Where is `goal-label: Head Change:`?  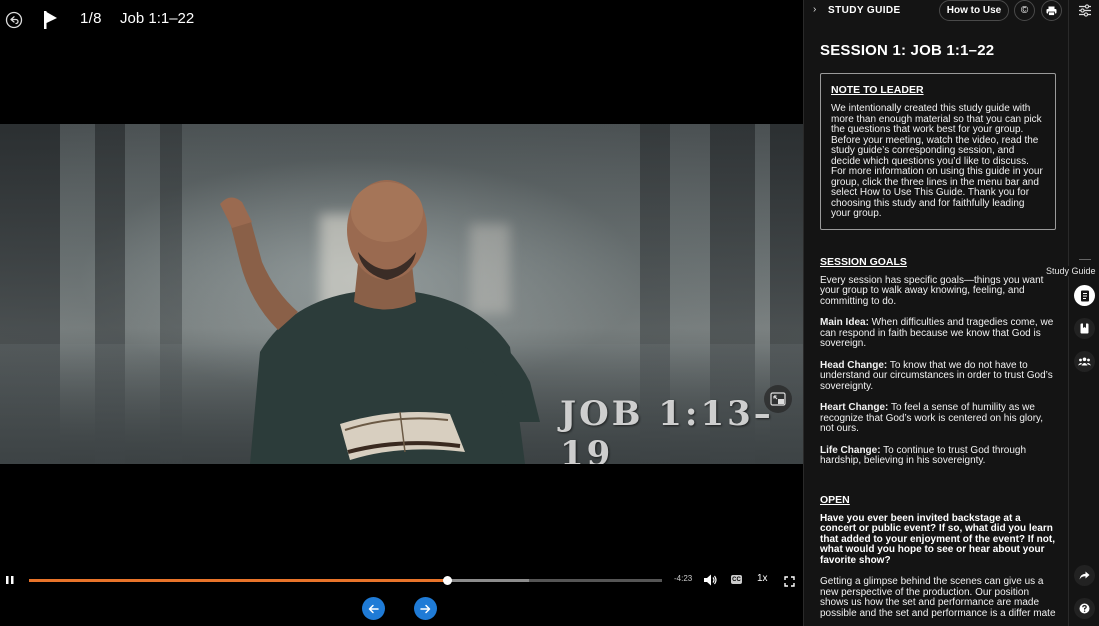
goal-label: Head Change: is located at coordinates (854, 365).